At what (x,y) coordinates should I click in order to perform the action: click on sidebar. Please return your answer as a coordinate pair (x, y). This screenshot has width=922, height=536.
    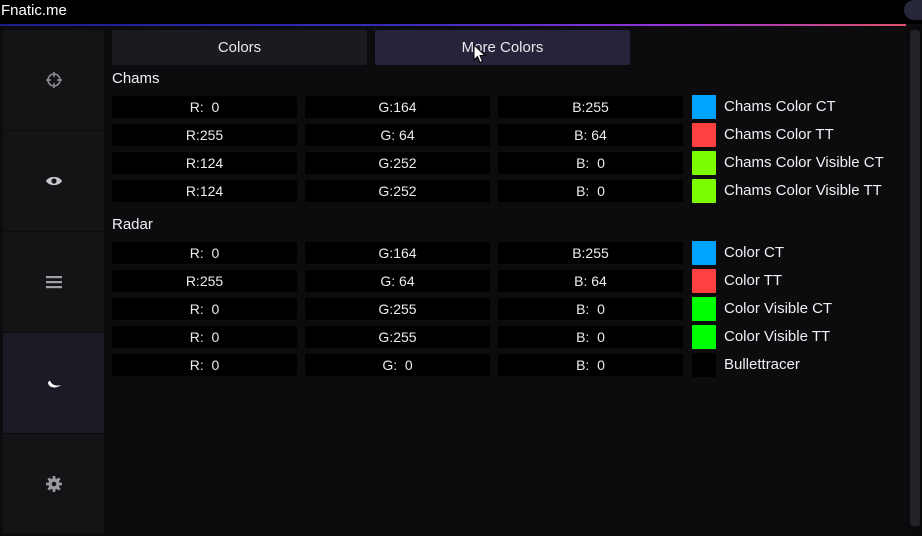
    Looking at the image, I should click on (53, 283).